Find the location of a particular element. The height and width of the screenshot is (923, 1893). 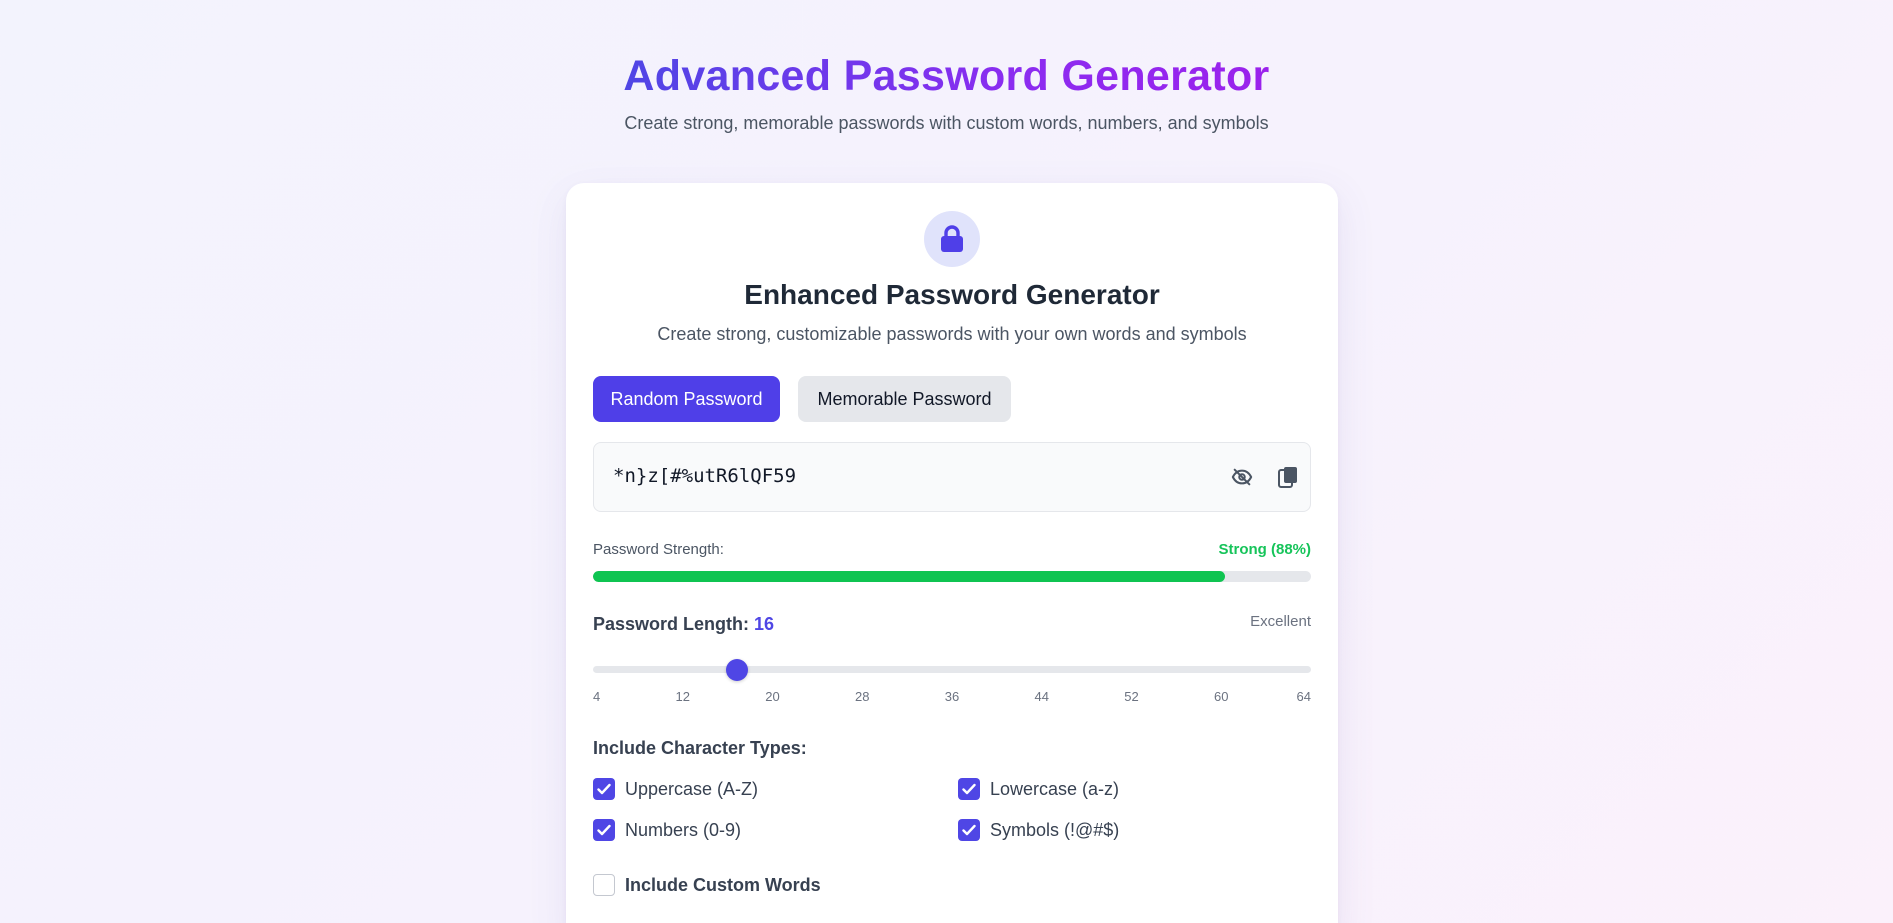

copy-button is located at coordinates (1288, 477).